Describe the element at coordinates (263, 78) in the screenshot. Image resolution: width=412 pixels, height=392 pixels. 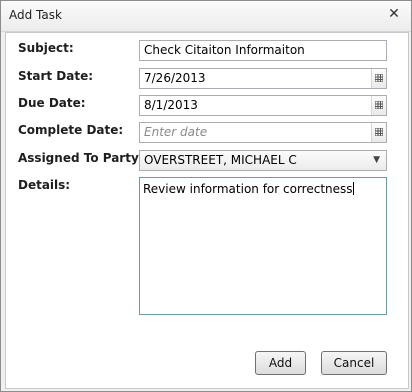
I see `start-date-field: 7/26/2013` at that location.